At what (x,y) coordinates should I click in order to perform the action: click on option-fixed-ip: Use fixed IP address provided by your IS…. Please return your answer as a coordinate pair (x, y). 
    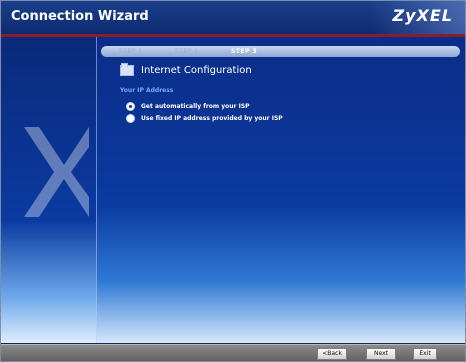
    Looking at the image, I should click on (204, 118).